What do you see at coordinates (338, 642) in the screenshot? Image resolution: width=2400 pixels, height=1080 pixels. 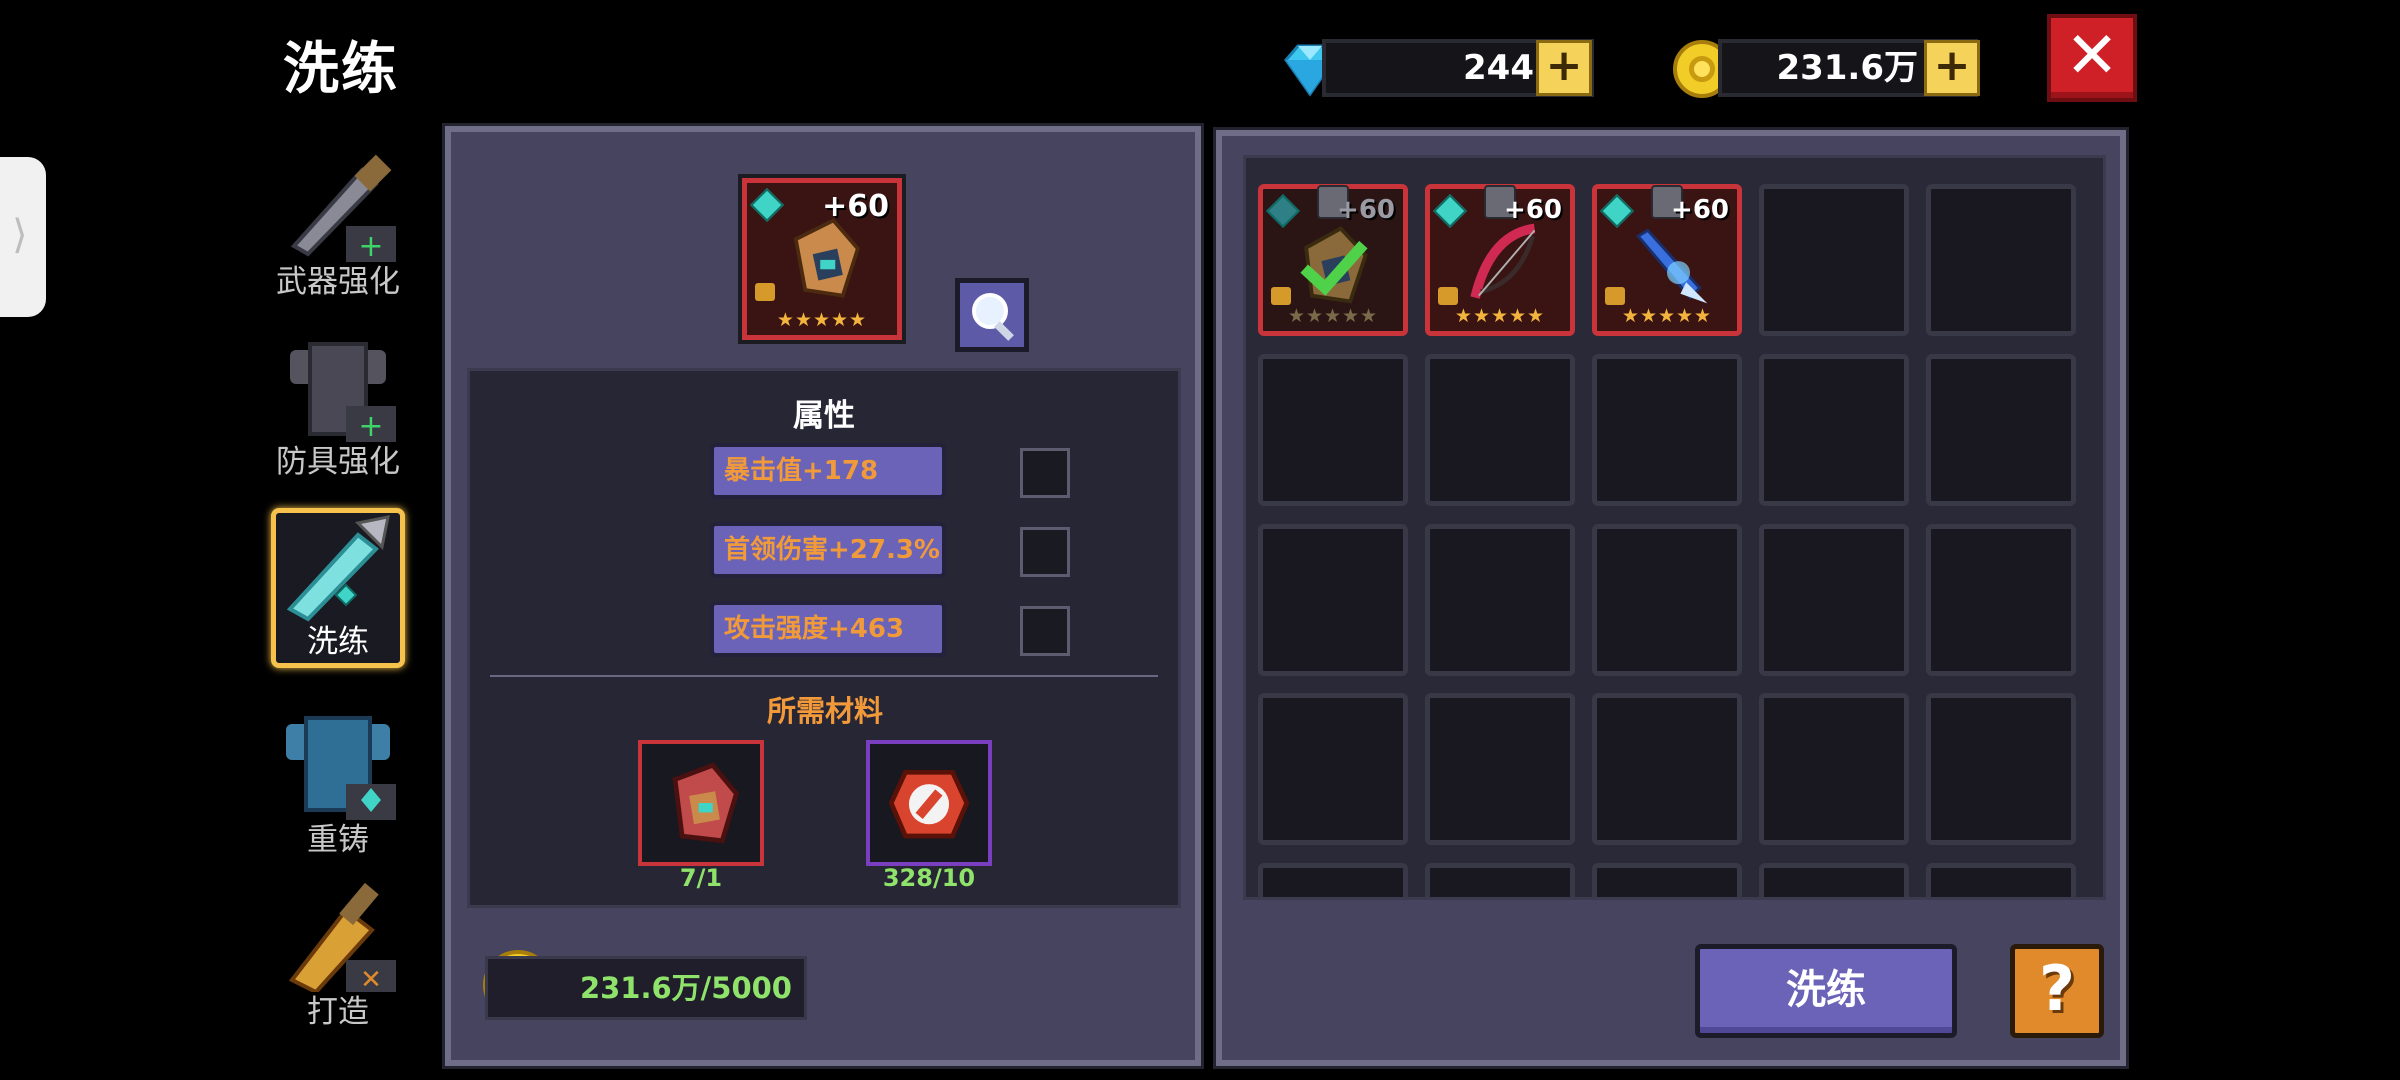 I see `side-menu-label: 洗练` at bounding box center [338, 642].